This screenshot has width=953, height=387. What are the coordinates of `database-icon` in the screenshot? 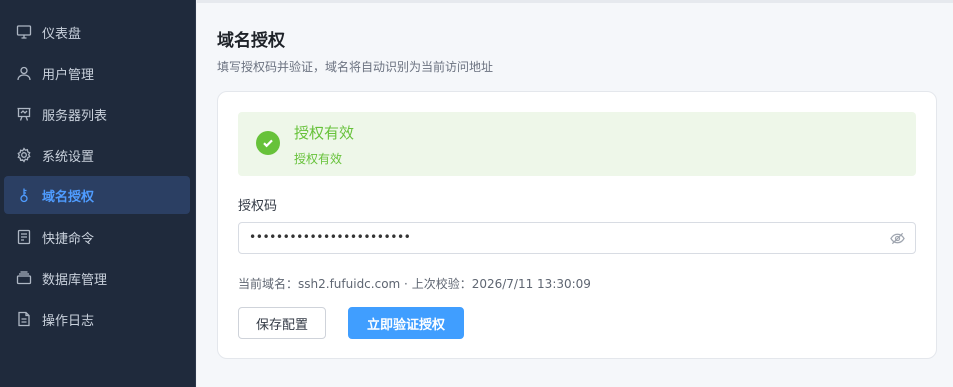 It's located at (24, 278).